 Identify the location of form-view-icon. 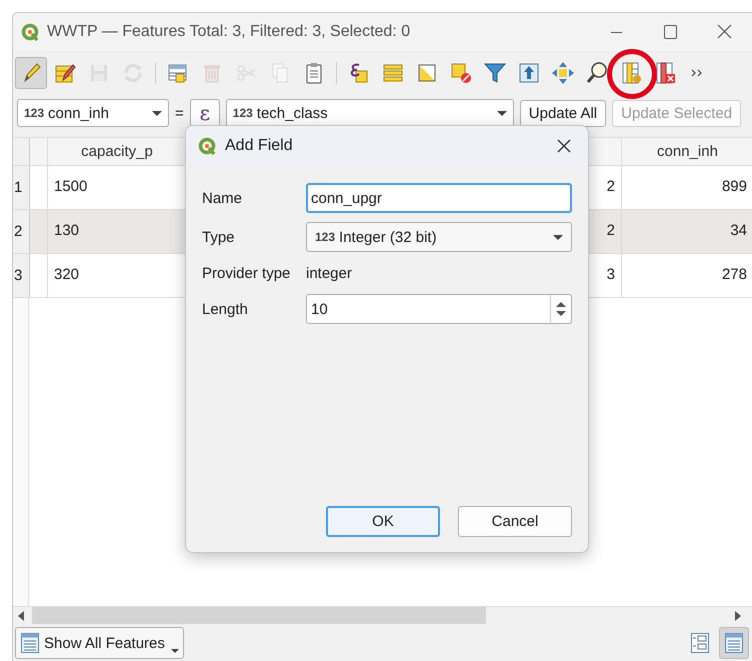
(700, 643).